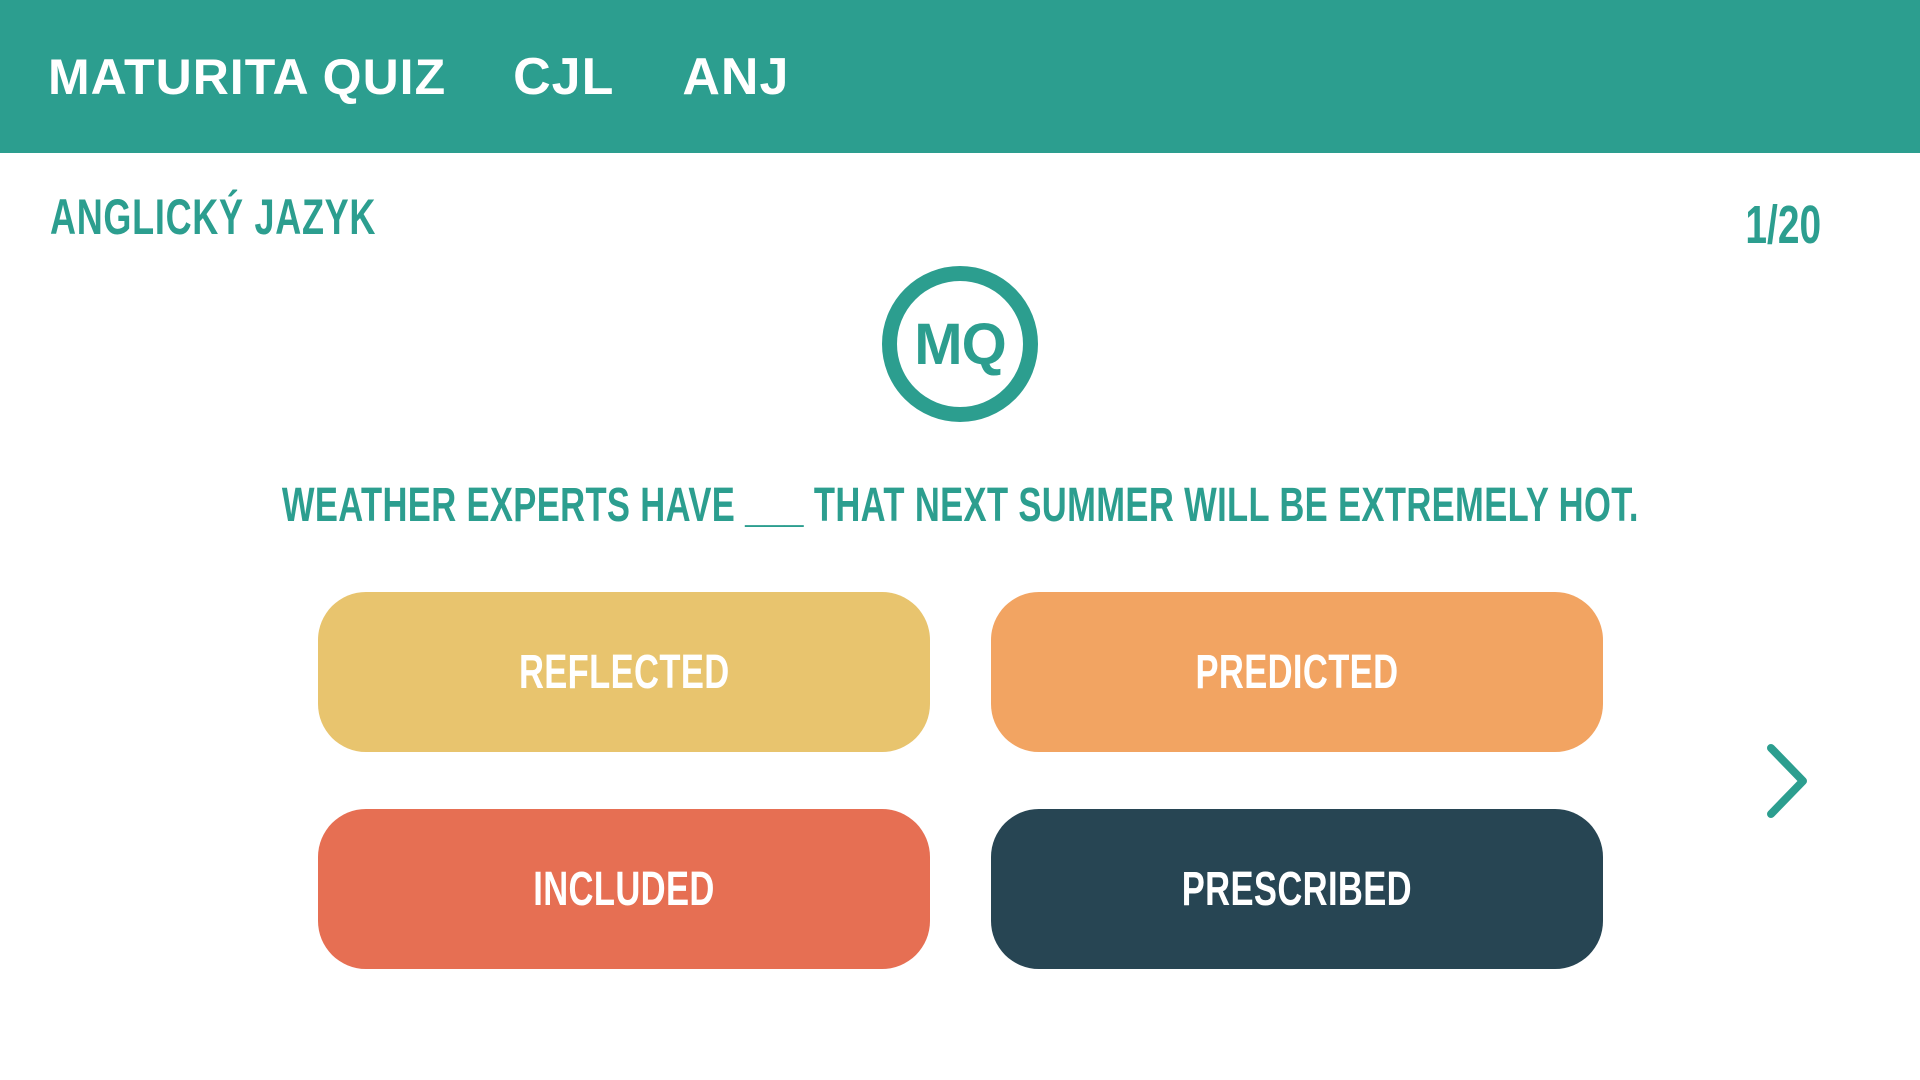 This screenshot has width=1920, height=1080. I want to click on nav-link-cjl: CJL, so click(563, 77).